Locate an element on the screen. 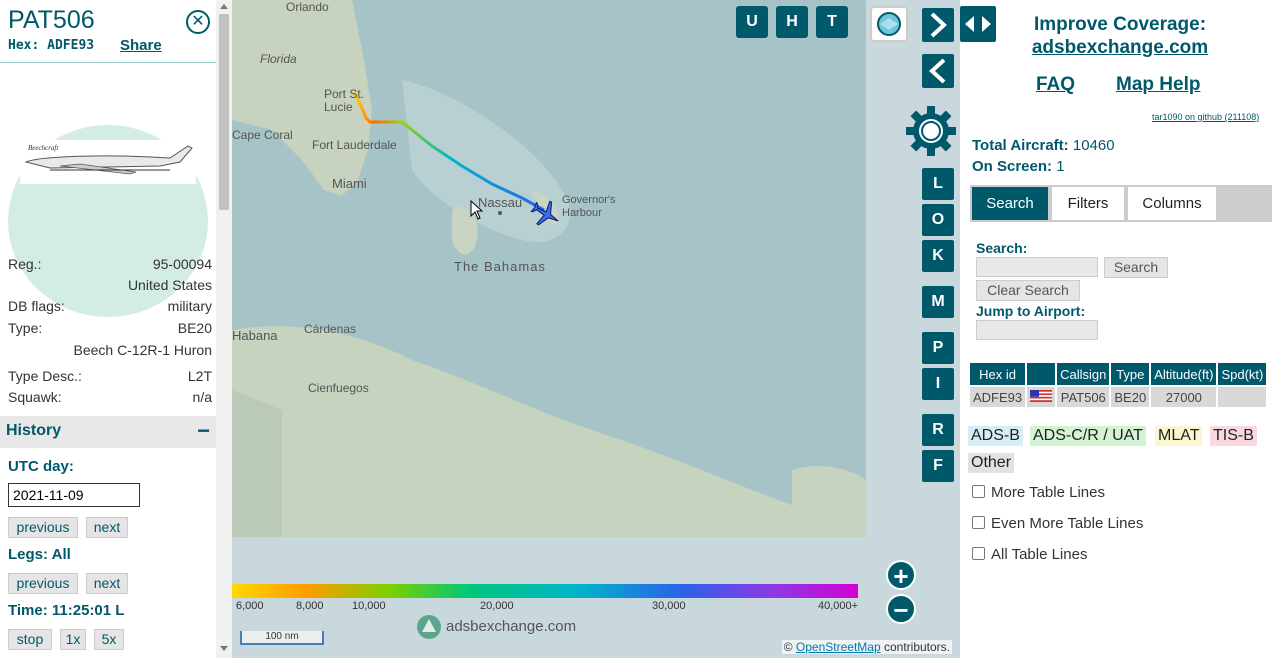 The image size is (1280, 658). tab-filters: Filters is located at coordinates (1088, 203).